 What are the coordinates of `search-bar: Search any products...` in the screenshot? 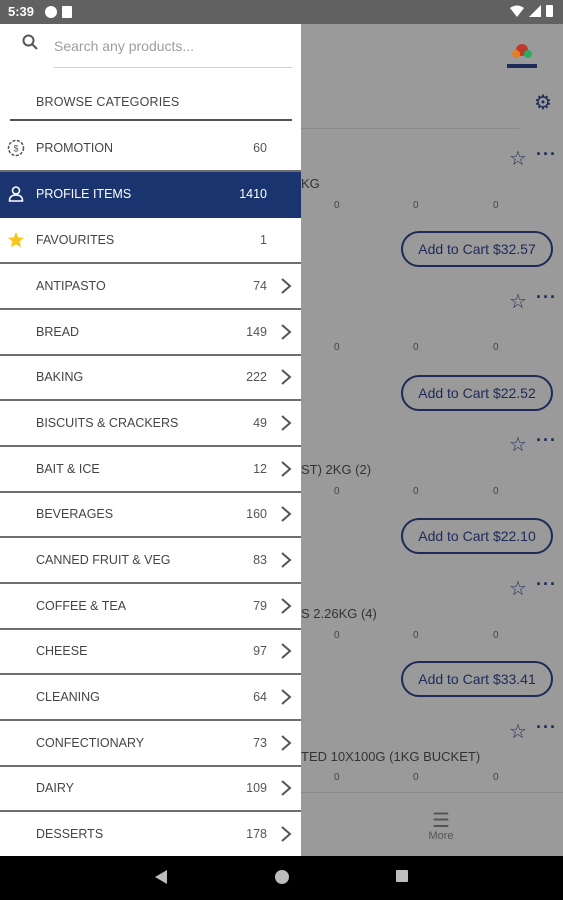 It's located at (150, 46).